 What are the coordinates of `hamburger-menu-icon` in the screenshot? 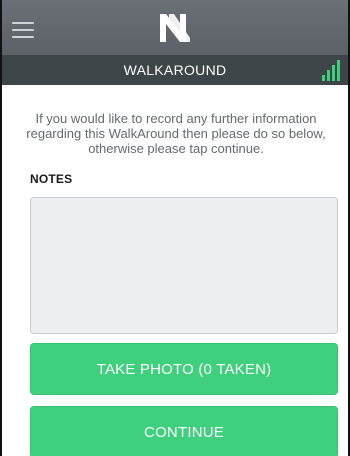 It's located at (23, 30).